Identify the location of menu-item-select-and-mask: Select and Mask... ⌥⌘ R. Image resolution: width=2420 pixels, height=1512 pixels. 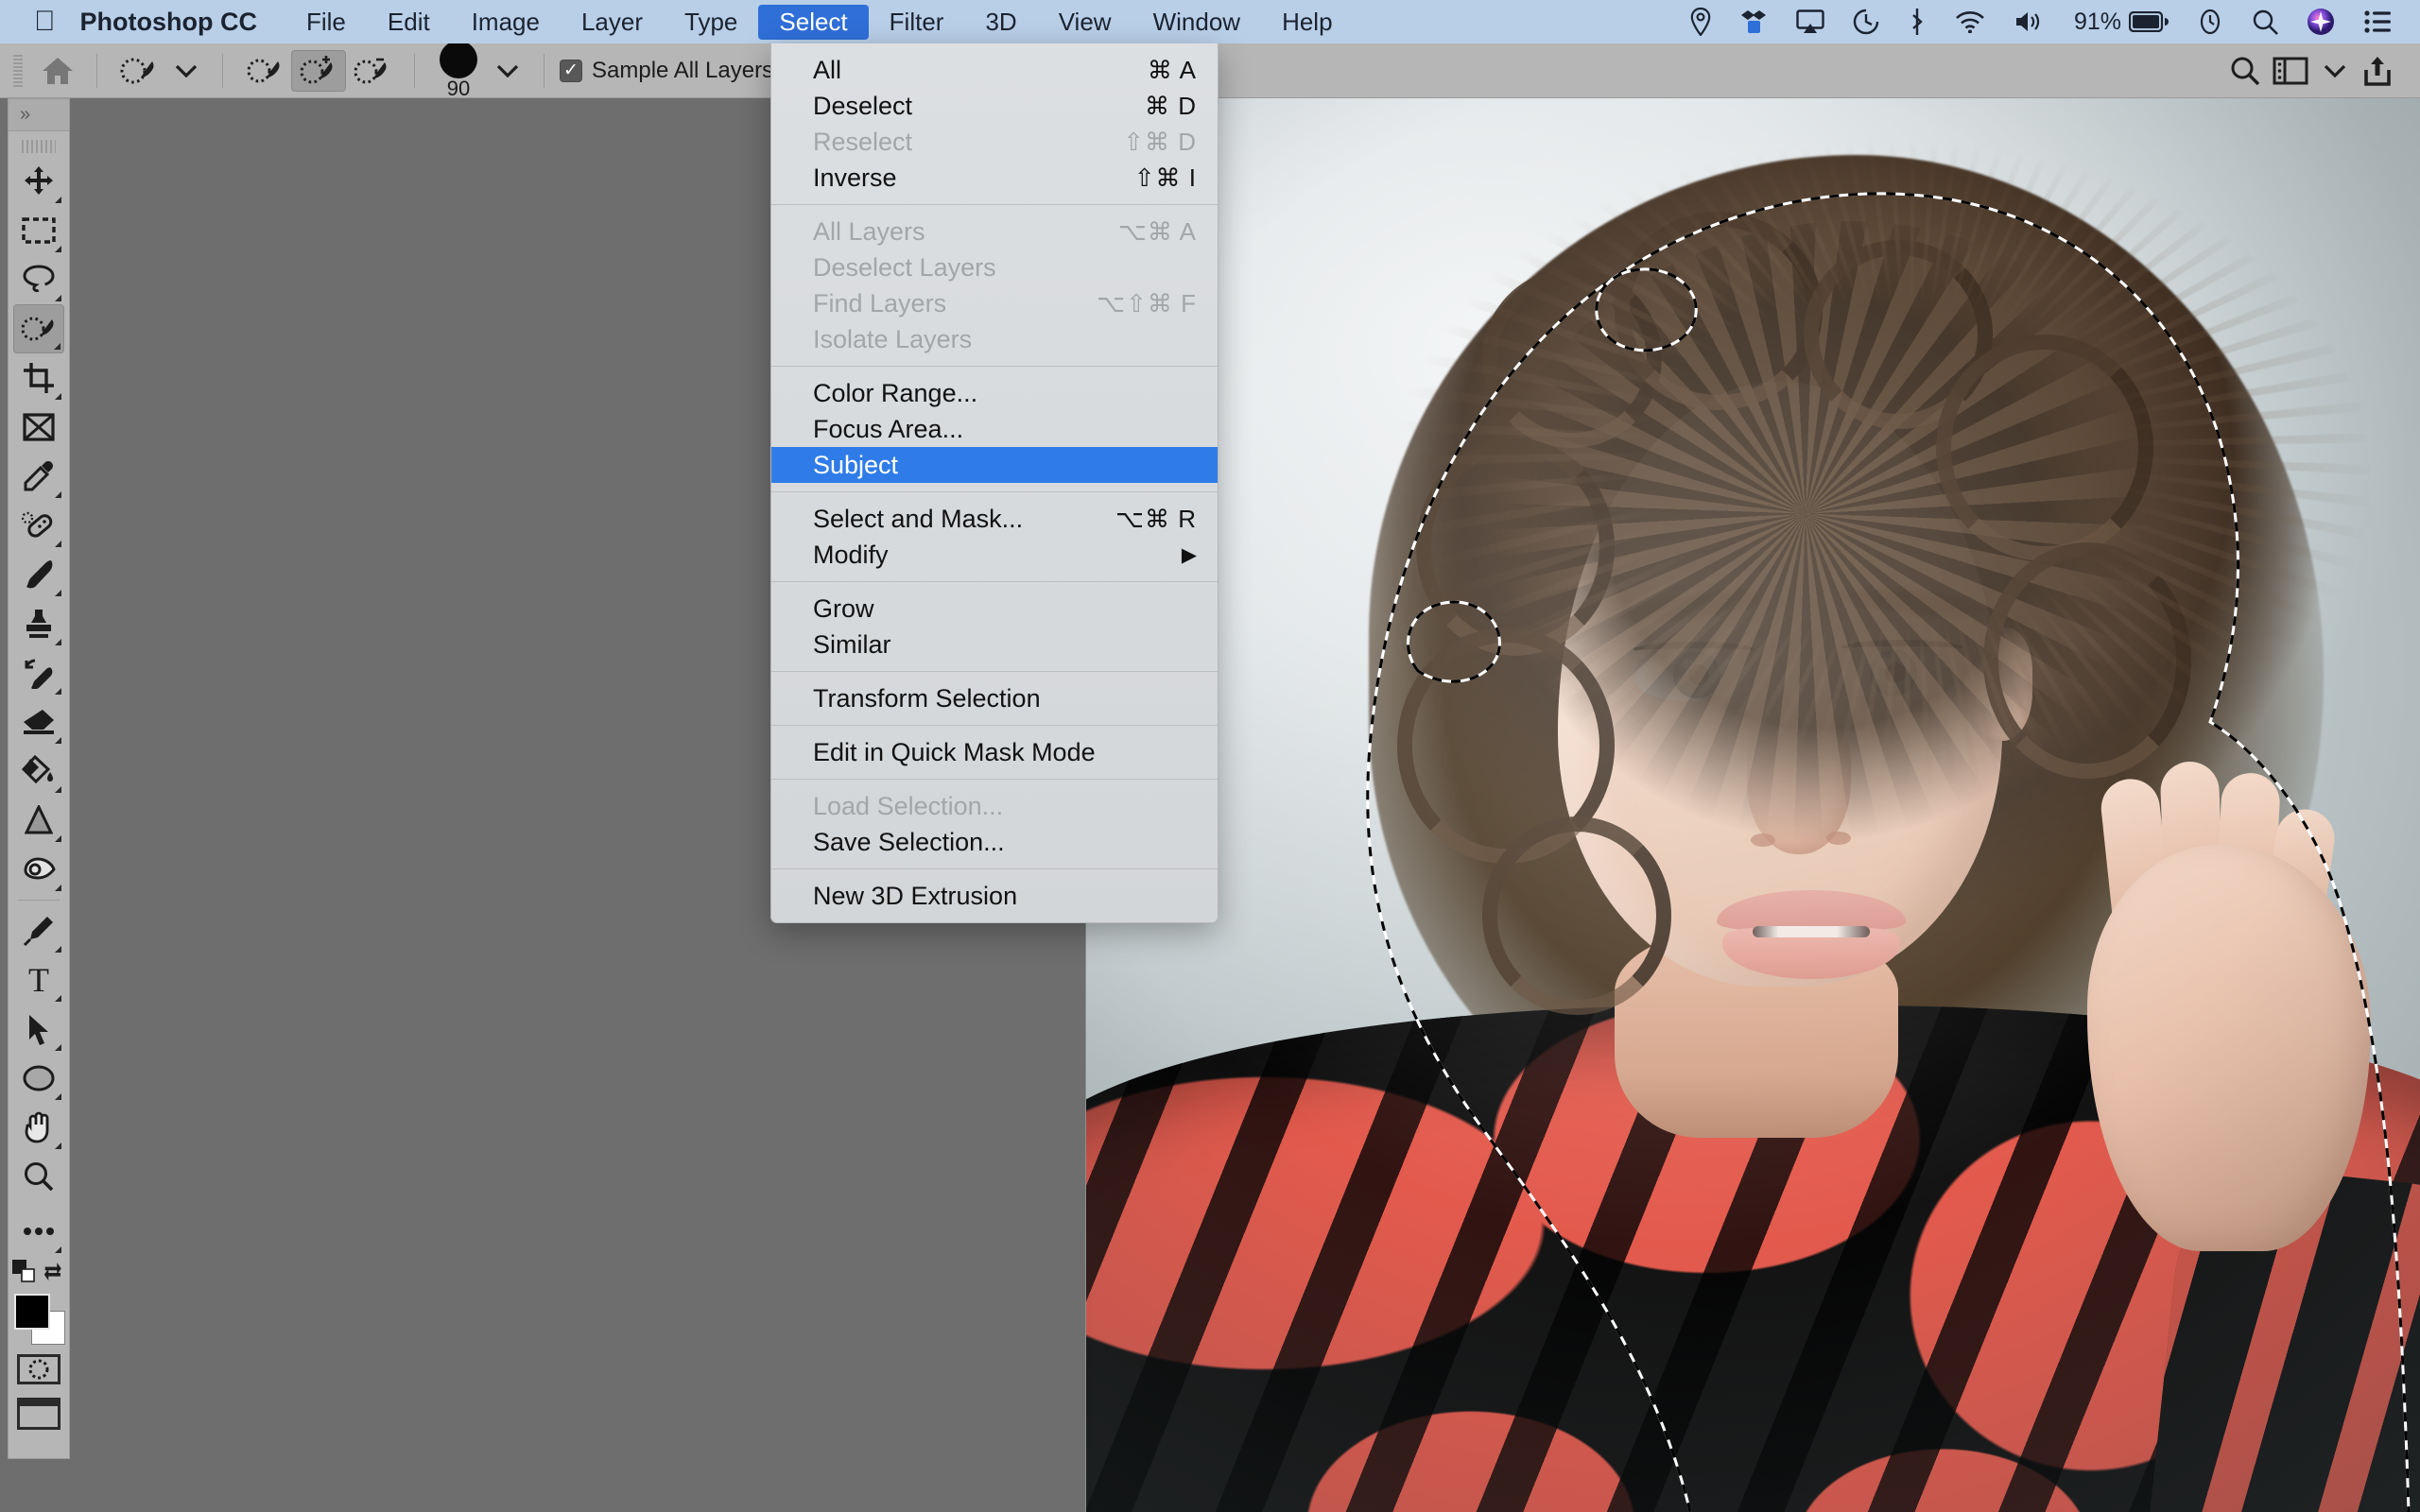
(994, 519).